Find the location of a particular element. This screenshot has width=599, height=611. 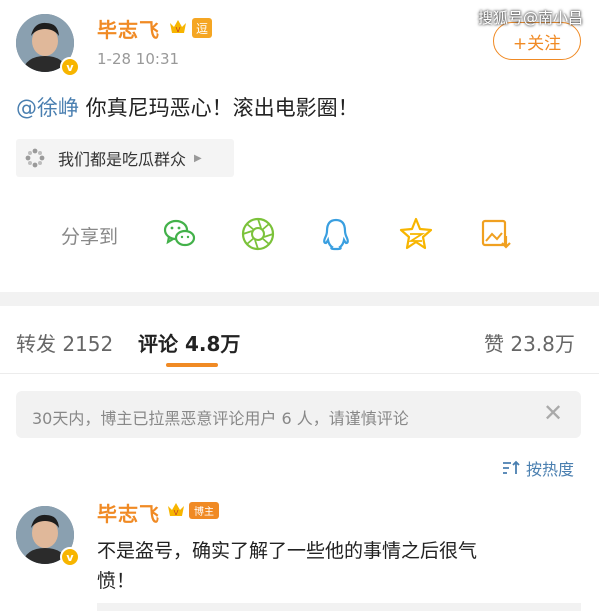

sort-icon is located at coordinates (511, 467).